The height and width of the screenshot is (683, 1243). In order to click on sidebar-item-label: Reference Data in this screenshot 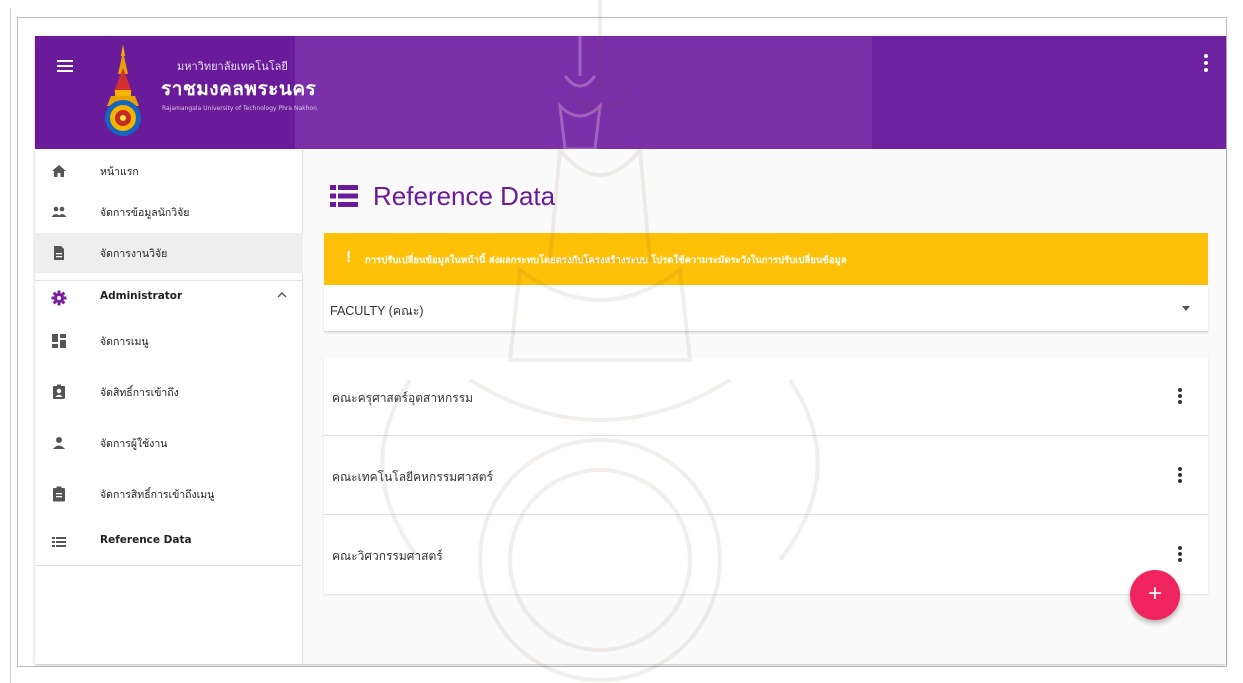, I will do `click(146, 540)`.